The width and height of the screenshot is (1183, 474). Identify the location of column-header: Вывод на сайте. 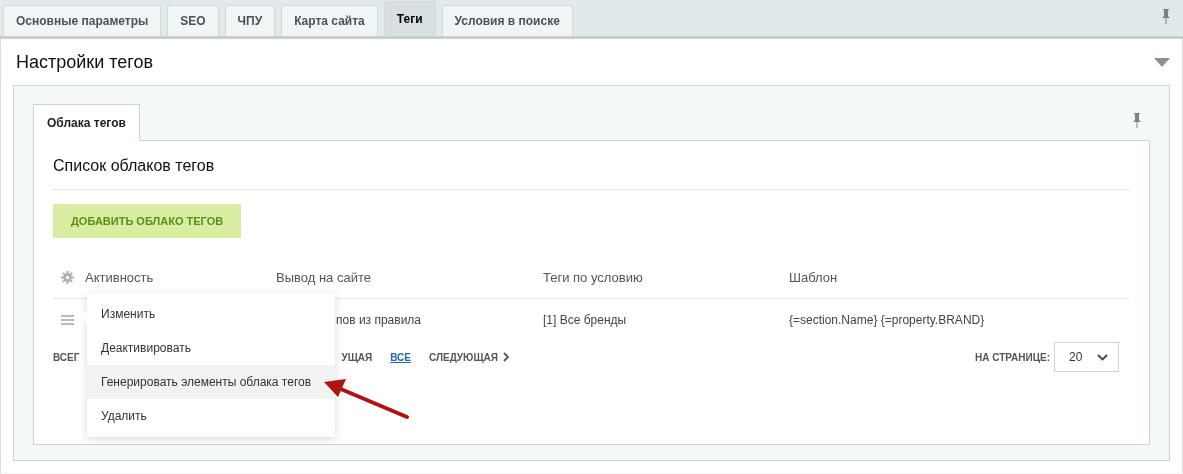
(324, 277).